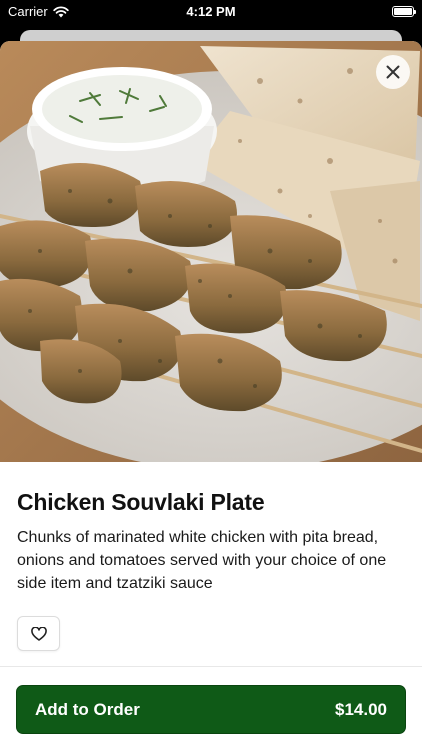 The image size is (422, 750). I want to click on add-to-order-label: Add to Order, so click(87, 709).